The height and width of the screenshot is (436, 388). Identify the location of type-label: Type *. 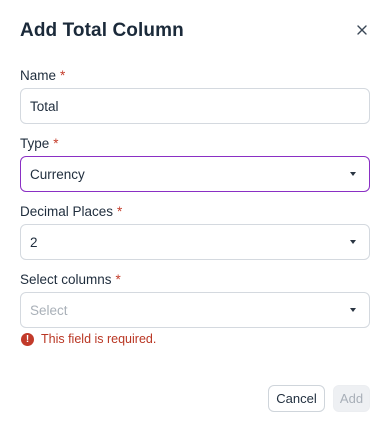
(39, 143).